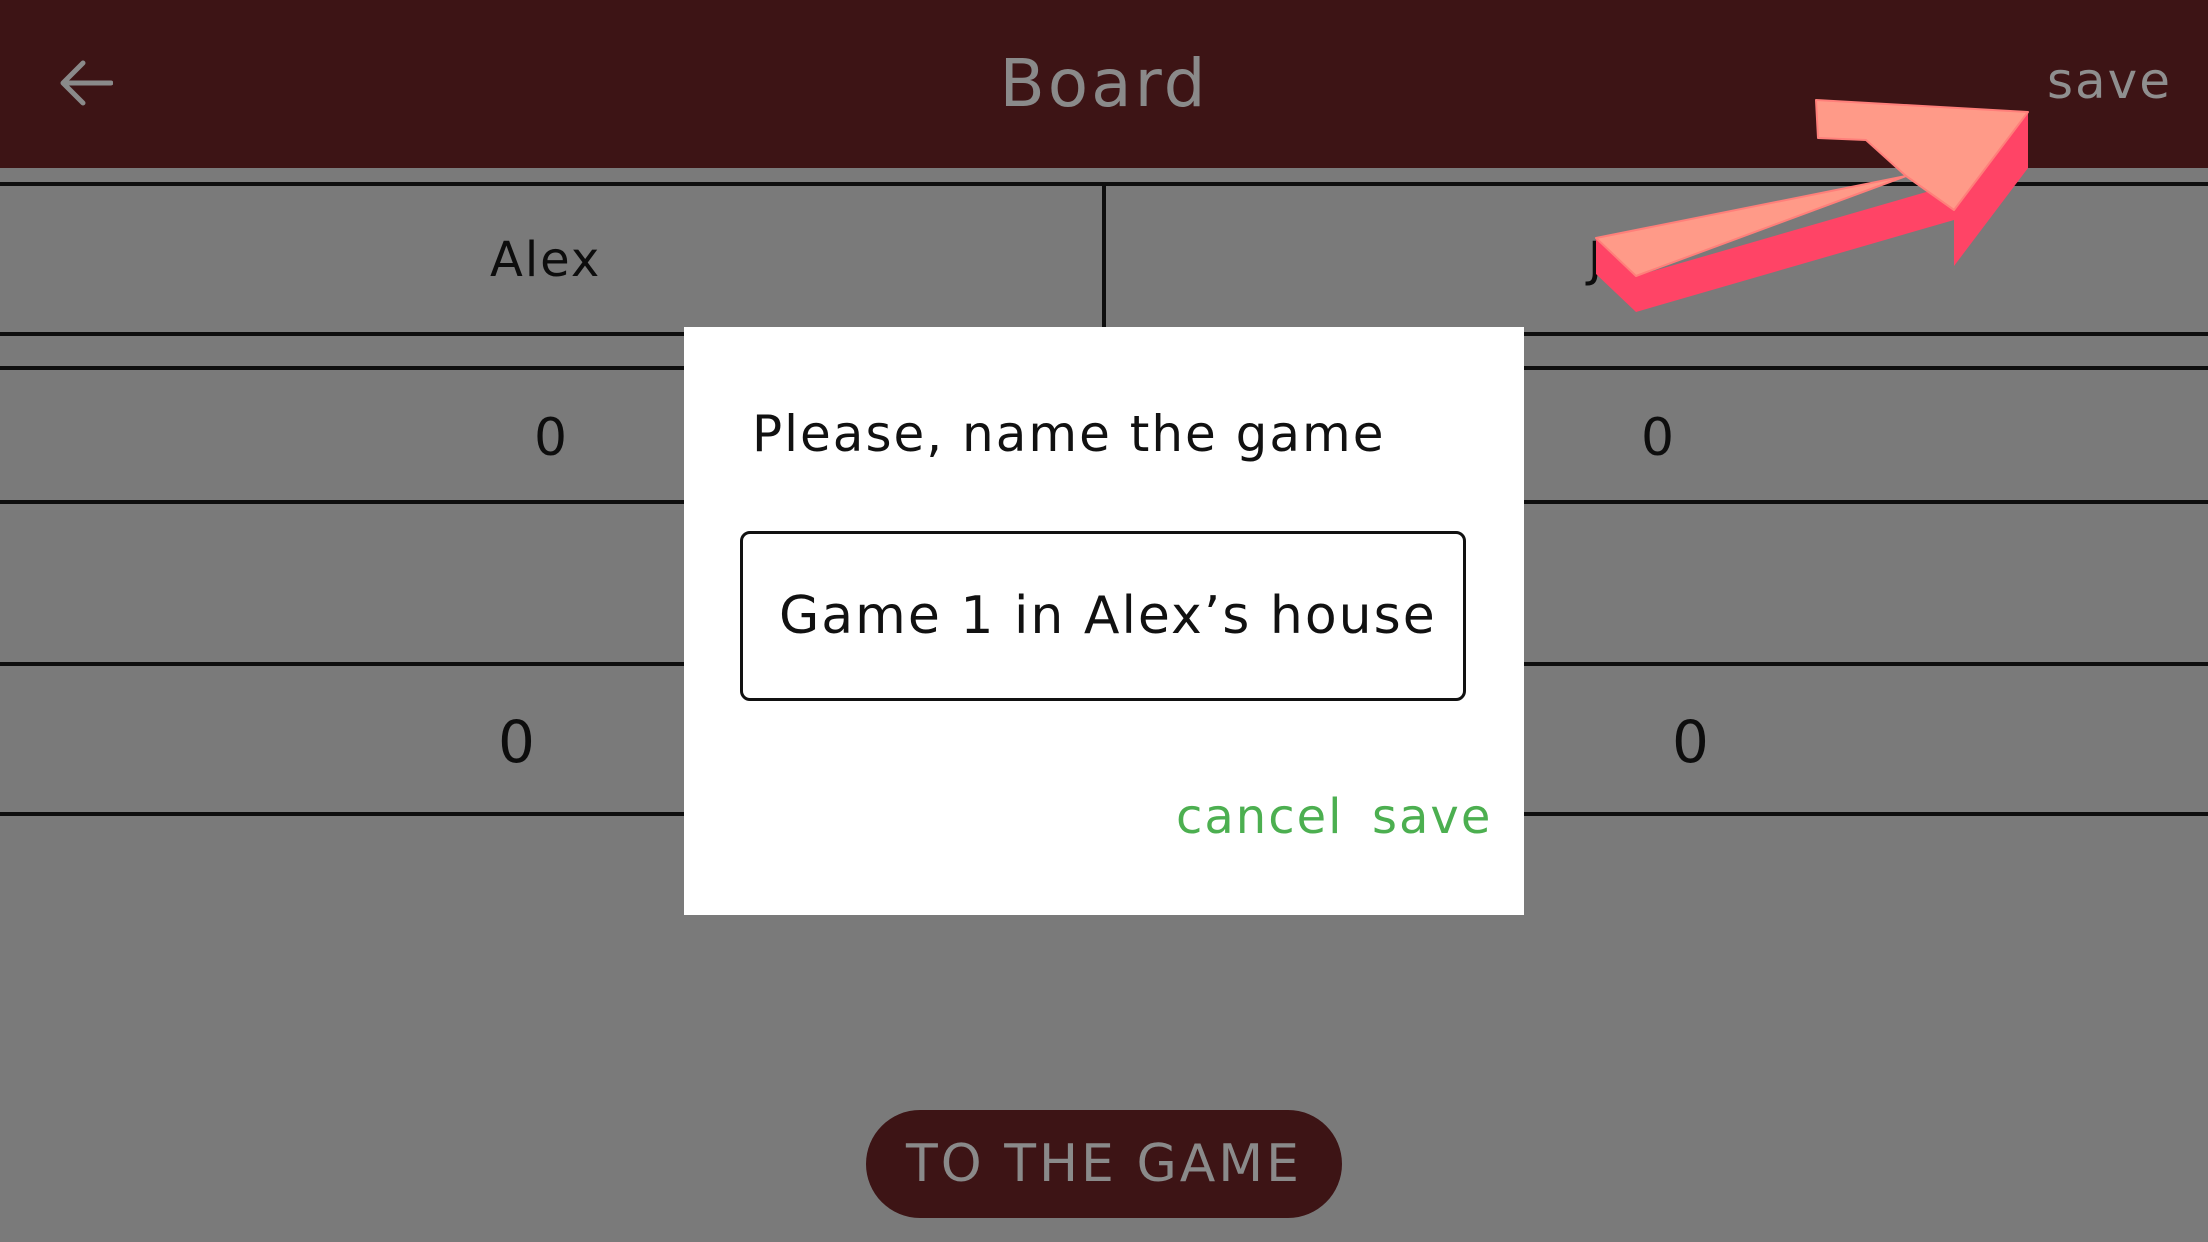  I want to click on game-name-input, so click(1103, 616).